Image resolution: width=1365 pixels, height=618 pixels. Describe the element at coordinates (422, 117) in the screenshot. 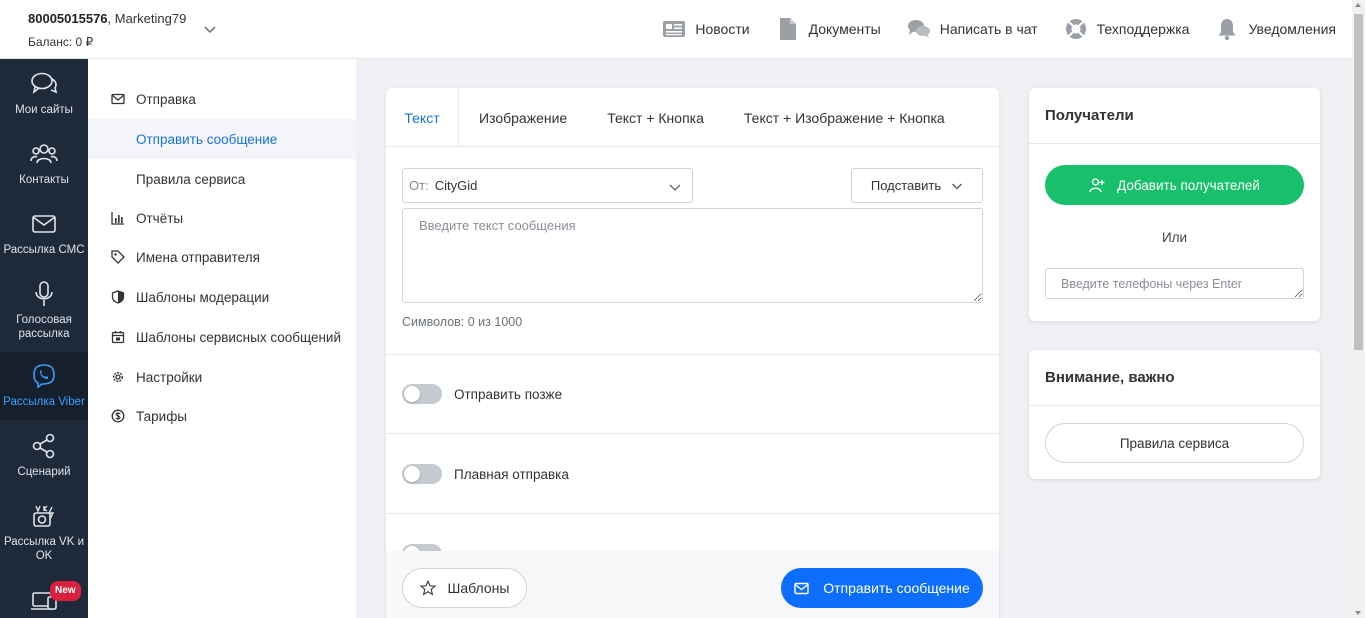

I see `tab-text: Текст` at that location.